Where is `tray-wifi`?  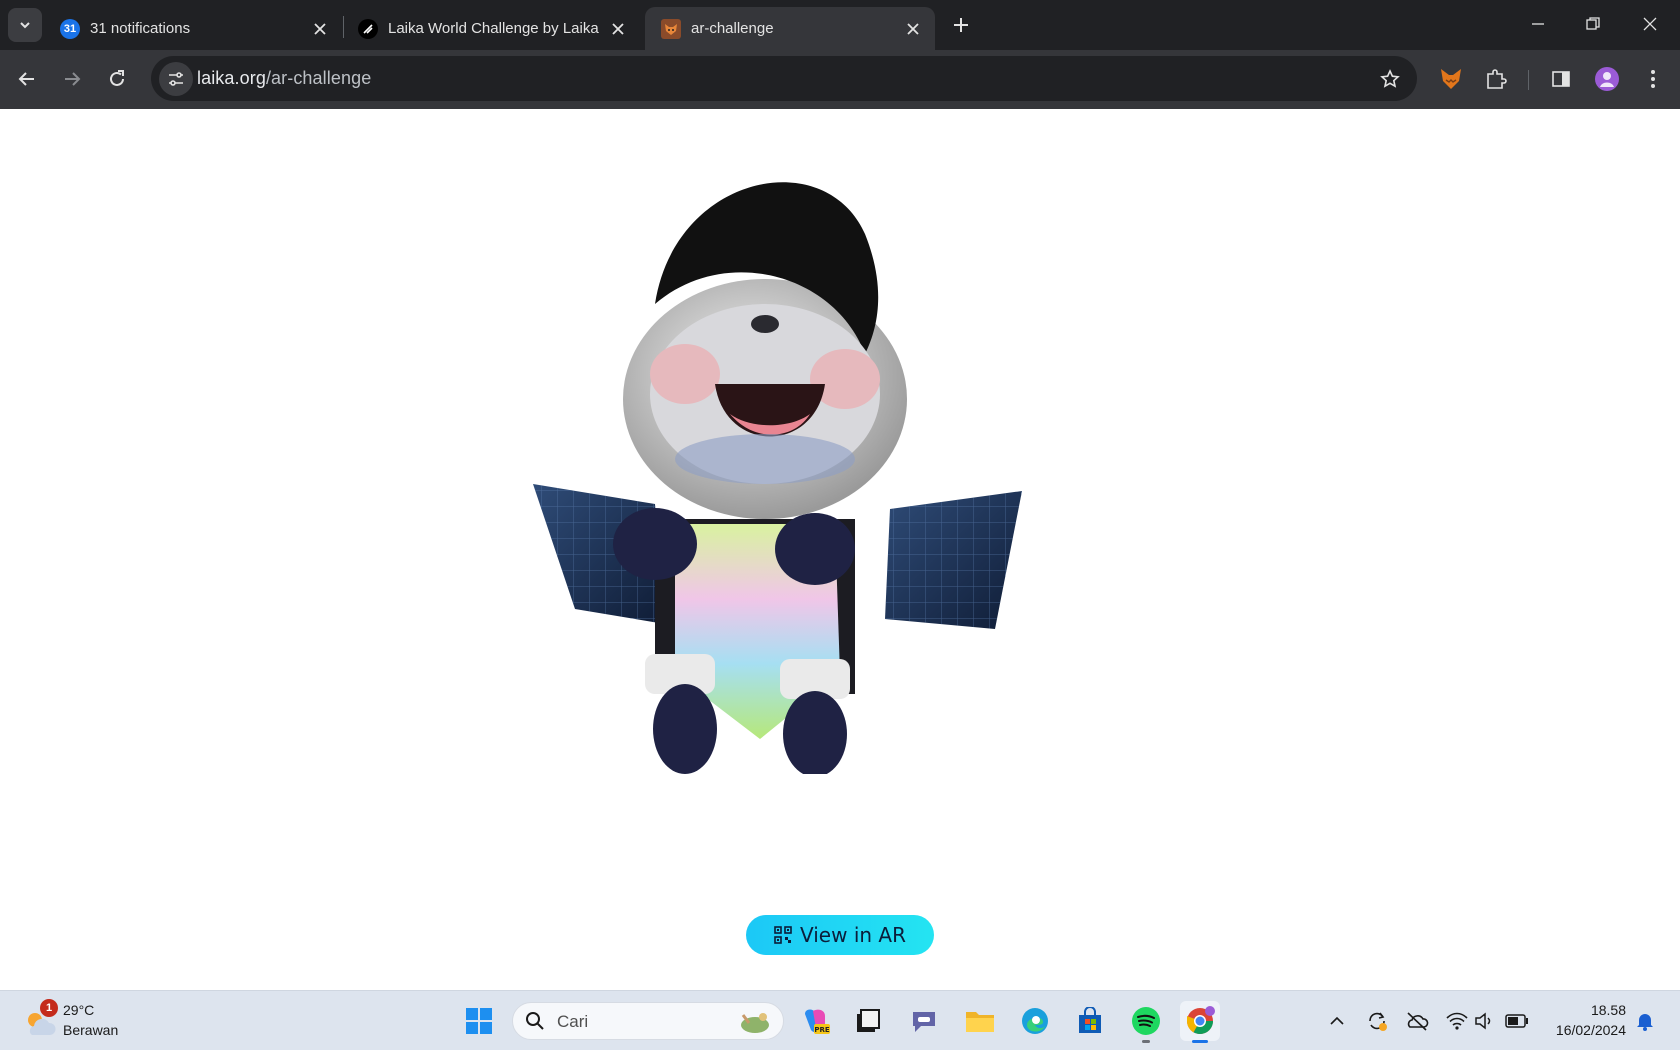 tray-wifi is located at coordinates (1457, 1021).